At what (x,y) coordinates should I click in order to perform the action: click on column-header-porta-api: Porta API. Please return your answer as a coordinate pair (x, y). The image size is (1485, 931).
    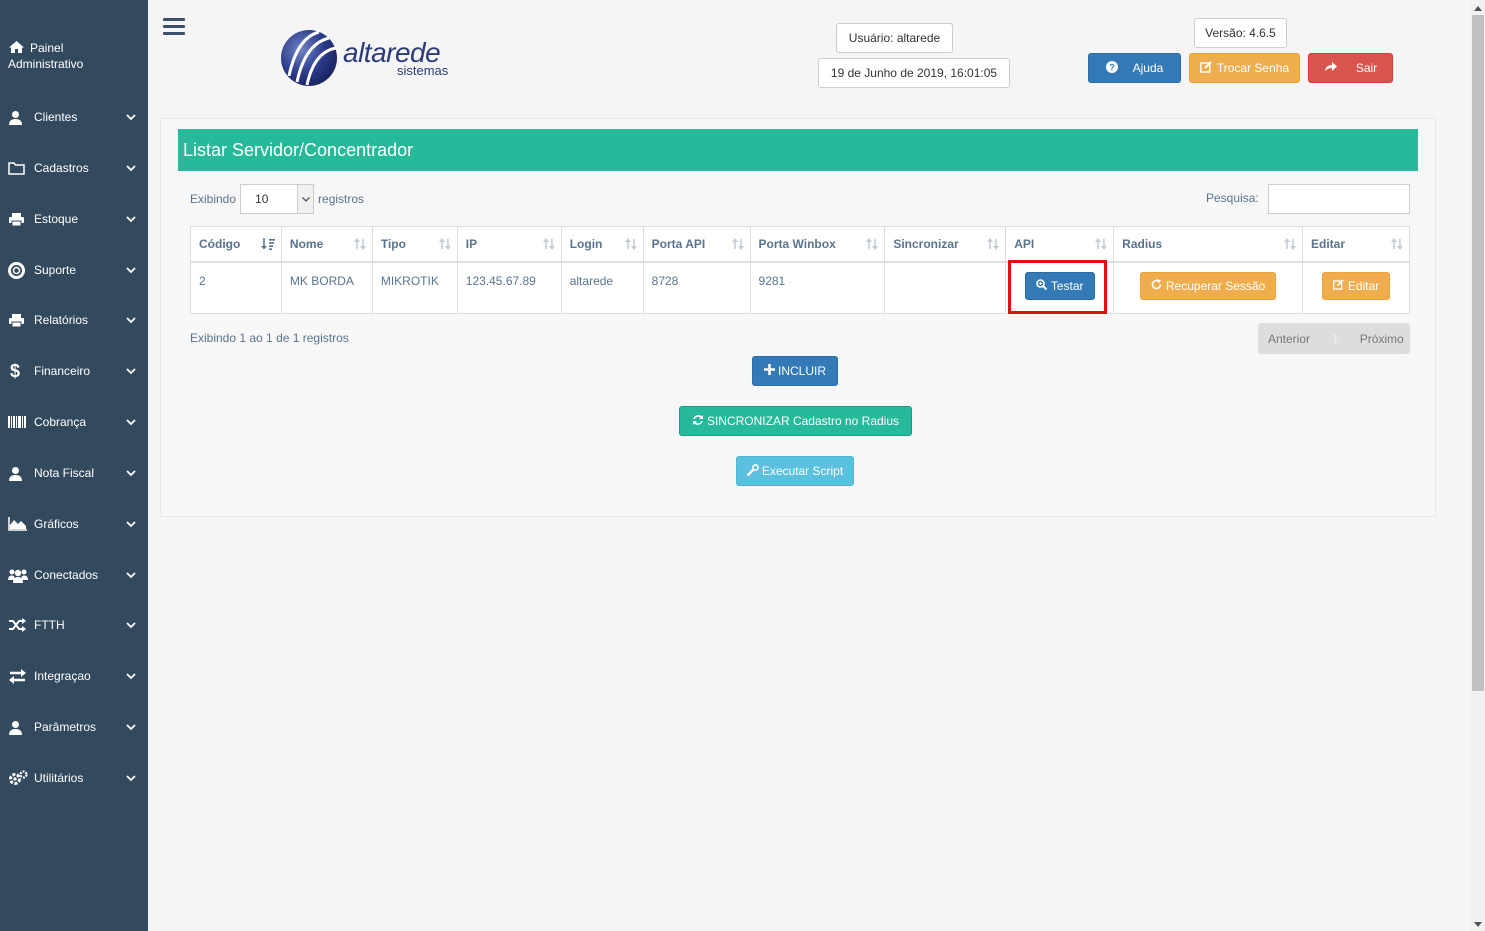
    Looking at the image, I should click on (696, 244).